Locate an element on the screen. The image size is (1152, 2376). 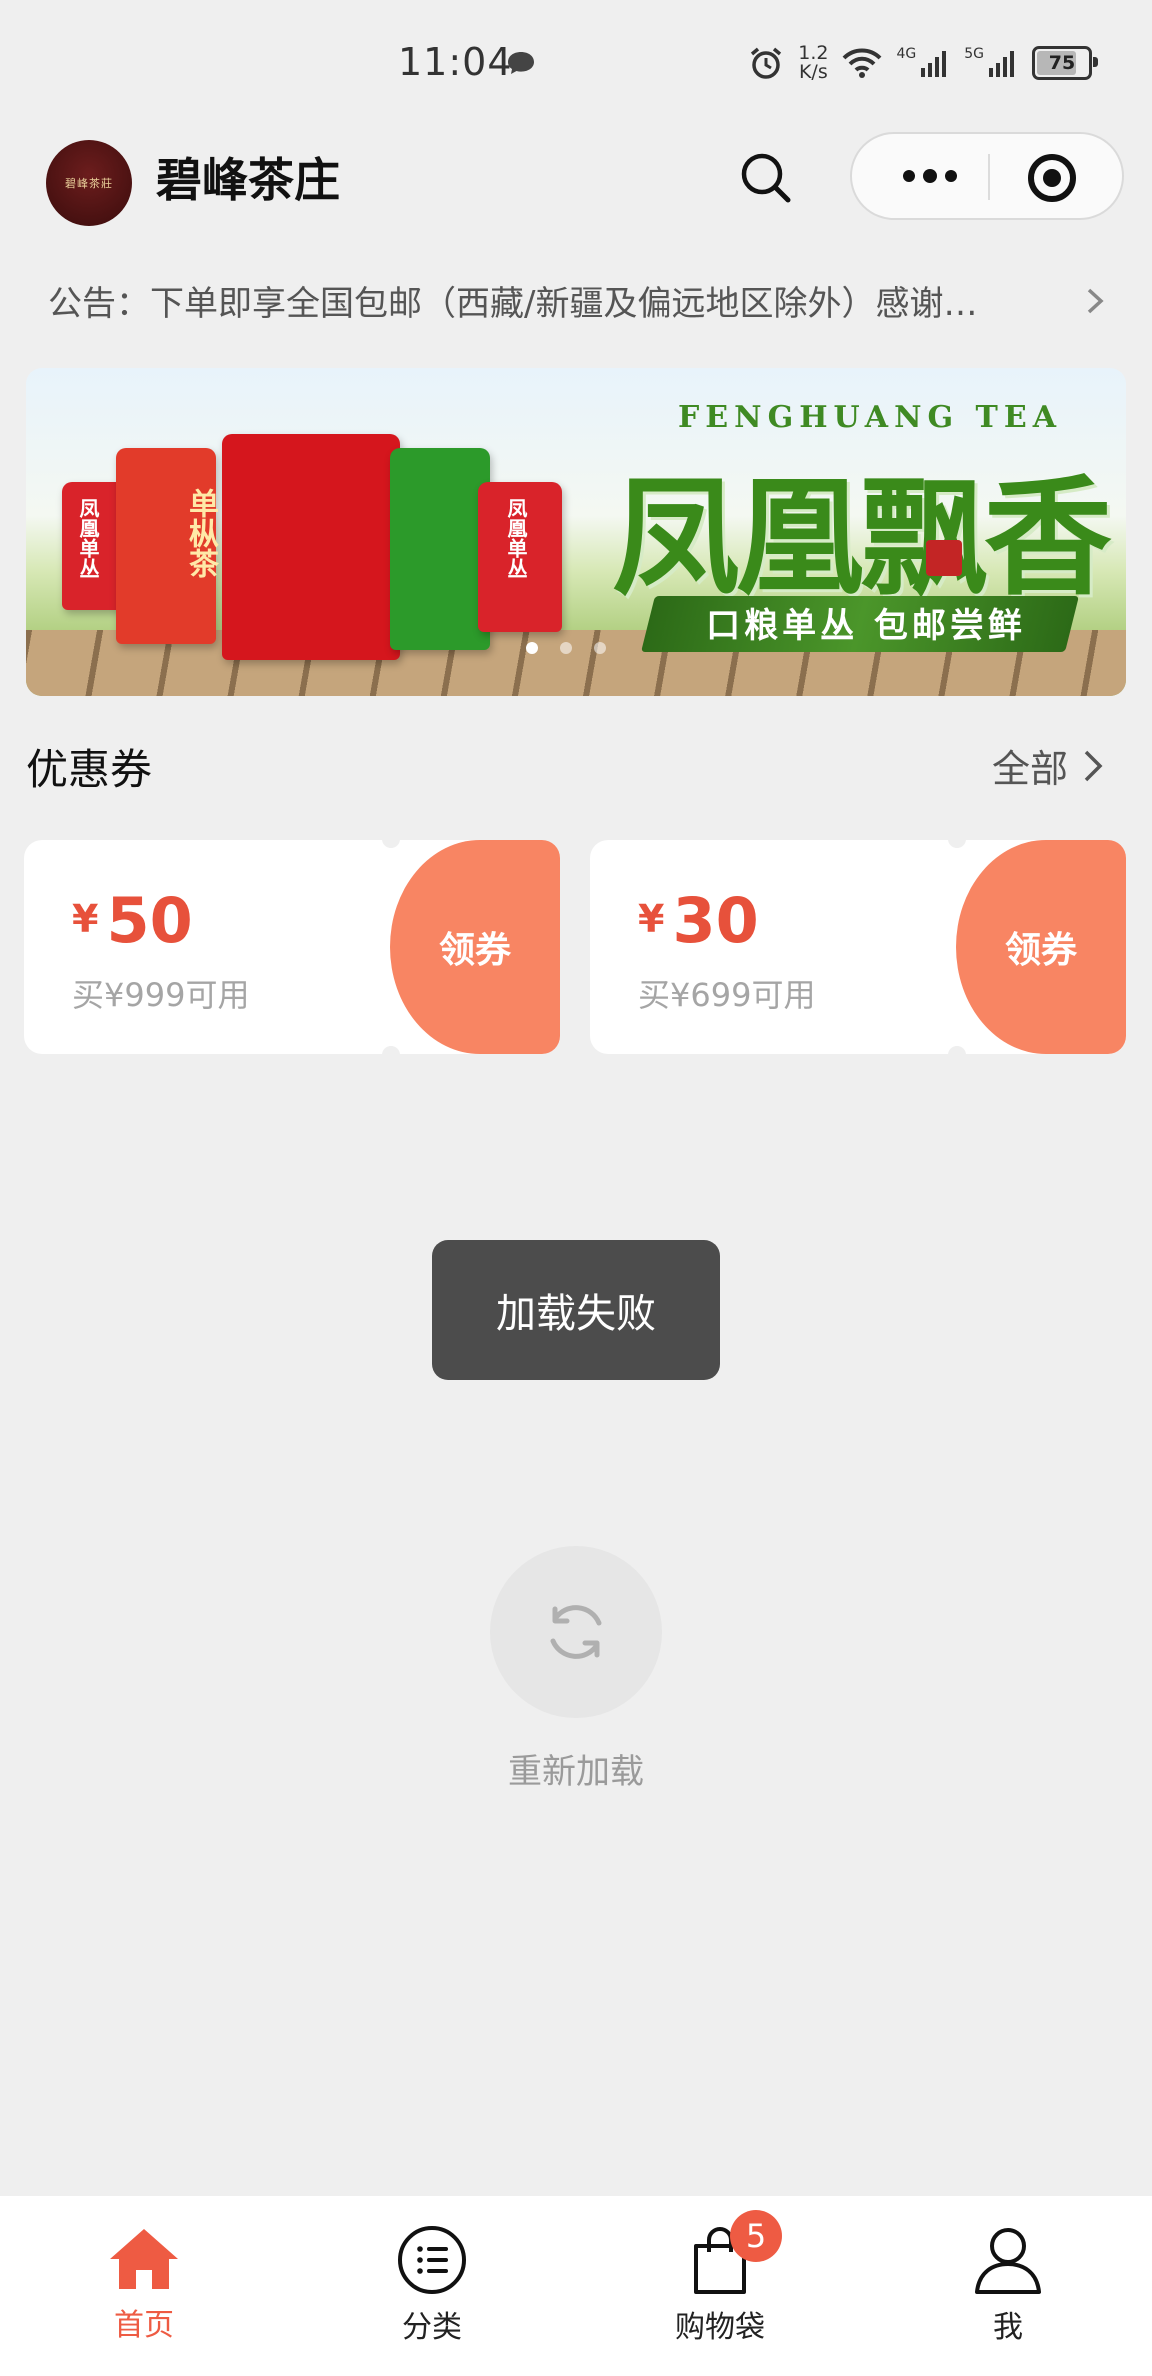
shop-logo: 碧峰茶莊 is located at coordinates (89, 183).